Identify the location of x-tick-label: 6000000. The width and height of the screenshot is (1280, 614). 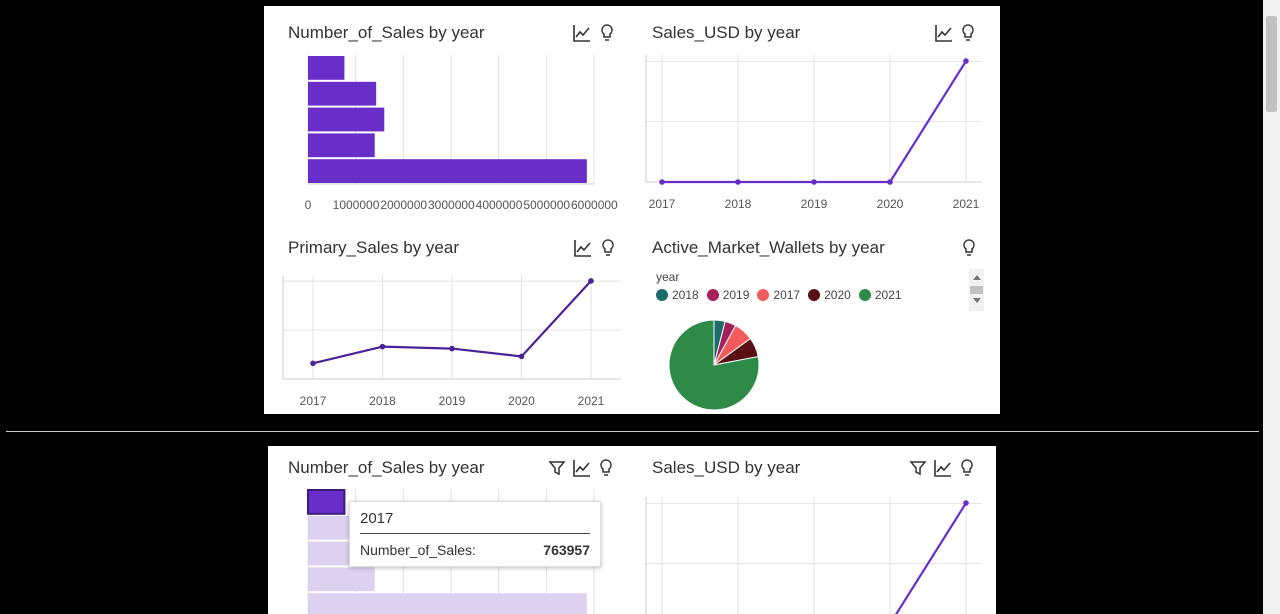
(594, 205).